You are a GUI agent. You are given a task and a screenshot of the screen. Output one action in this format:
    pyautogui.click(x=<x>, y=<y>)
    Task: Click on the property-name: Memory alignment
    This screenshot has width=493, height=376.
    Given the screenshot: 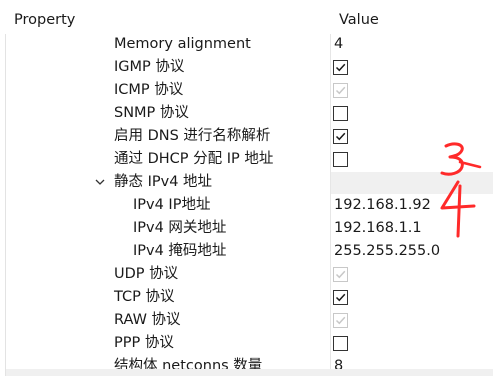 What is the action you would take?
    pyautogui.click(x=182, y=44)
    